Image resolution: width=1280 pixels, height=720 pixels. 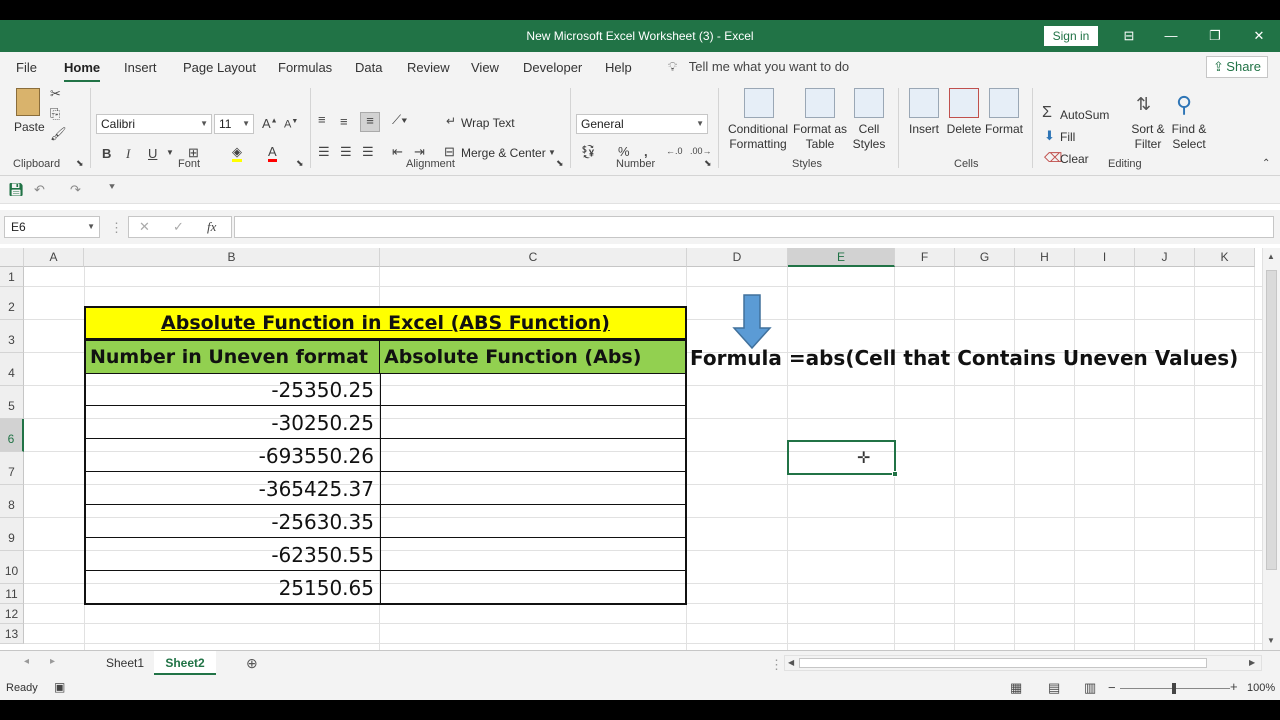 I want to click on result-cell-c9, so click(x=534, y=554).